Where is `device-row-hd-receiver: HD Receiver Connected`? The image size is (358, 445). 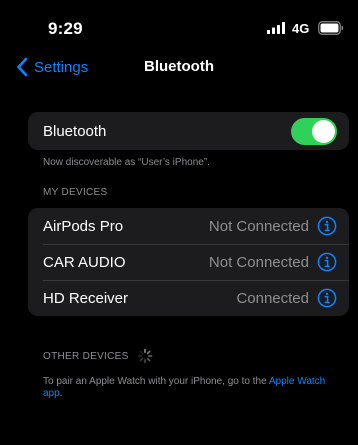 device-row-hd-receiver: HD Receiver Connected is located at coordinates (188, 298).